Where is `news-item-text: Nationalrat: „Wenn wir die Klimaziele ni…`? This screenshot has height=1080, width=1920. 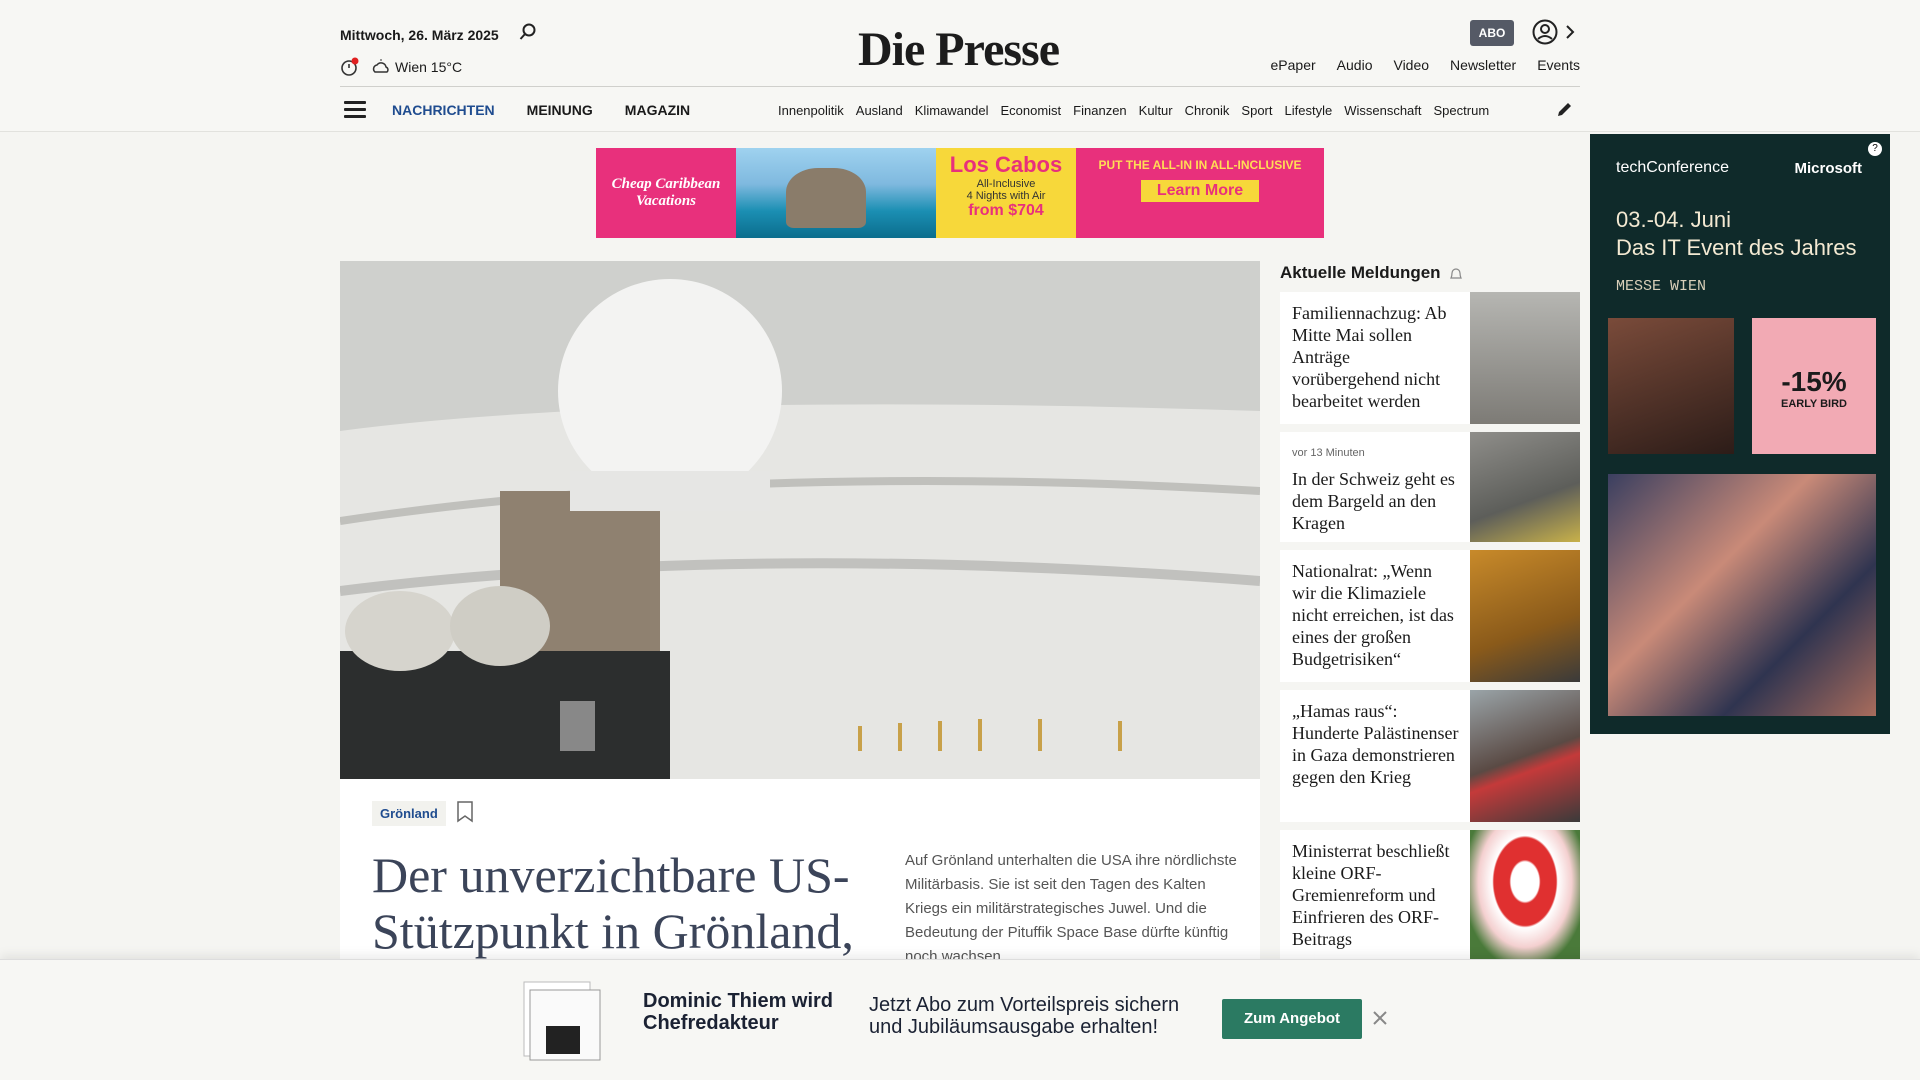 news-item-text: Nationalrat: „Wenn wir die Klimaziele ni… is located at coordinates (1373, 615).